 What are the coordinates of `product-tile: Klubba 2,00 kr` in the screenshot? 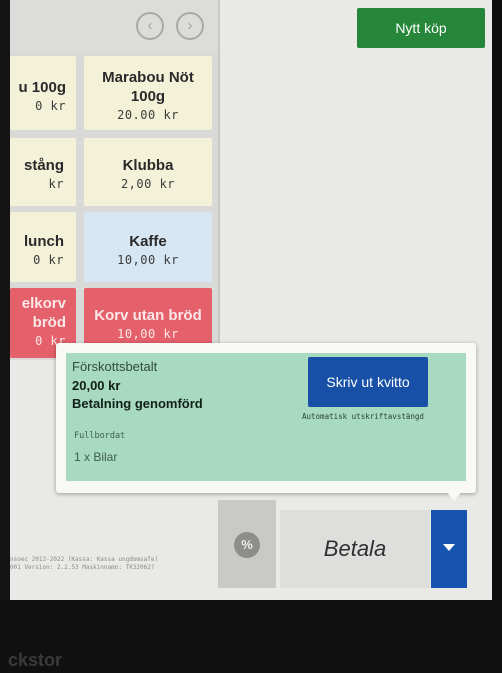 It's located at (148, 172).